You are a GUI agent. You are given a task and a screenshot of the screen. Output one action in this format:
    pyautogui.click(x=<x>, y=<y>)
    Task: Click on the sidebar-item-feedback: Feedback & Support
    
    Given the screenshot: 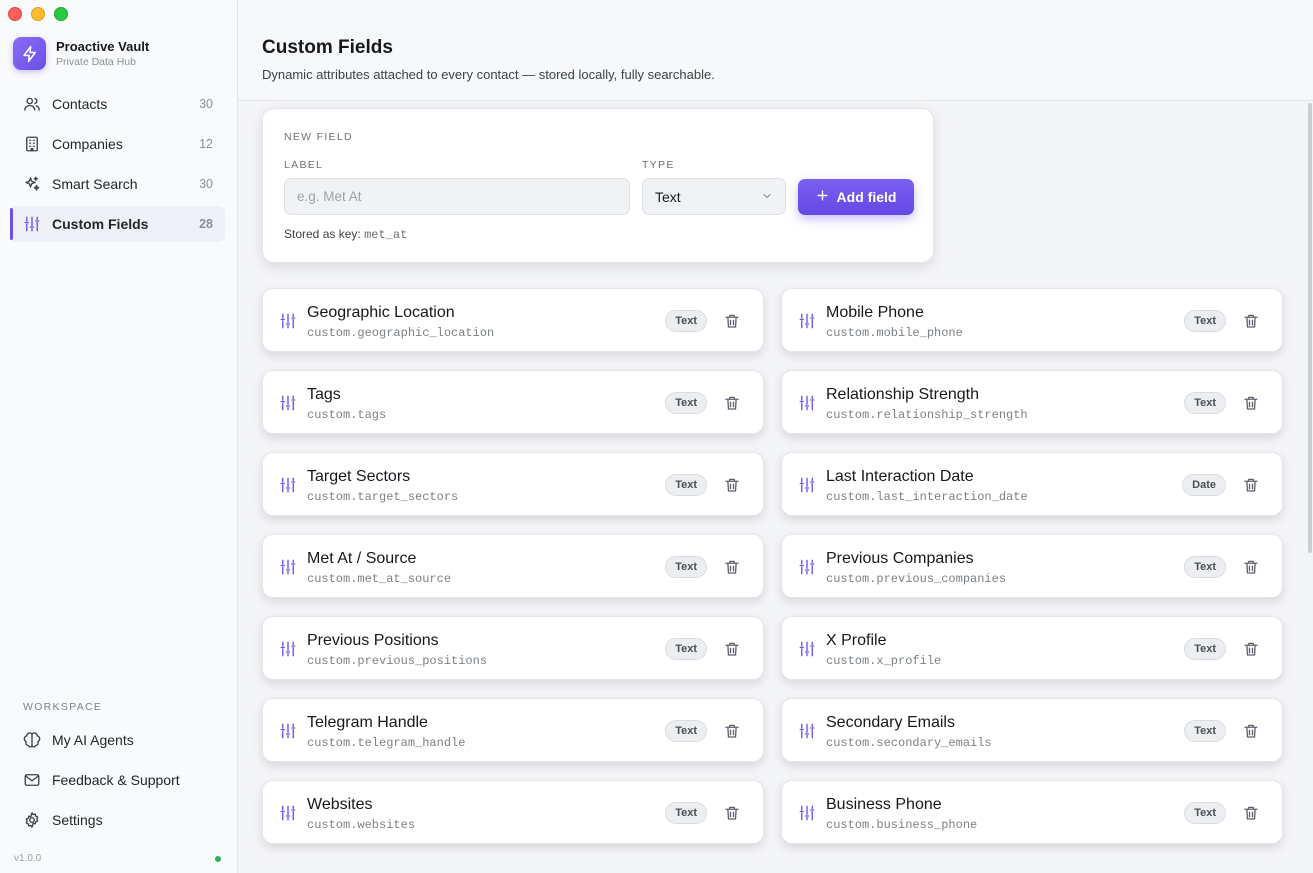 What is the action you would take?
    pyautogui.click(x=117, y=780)
    